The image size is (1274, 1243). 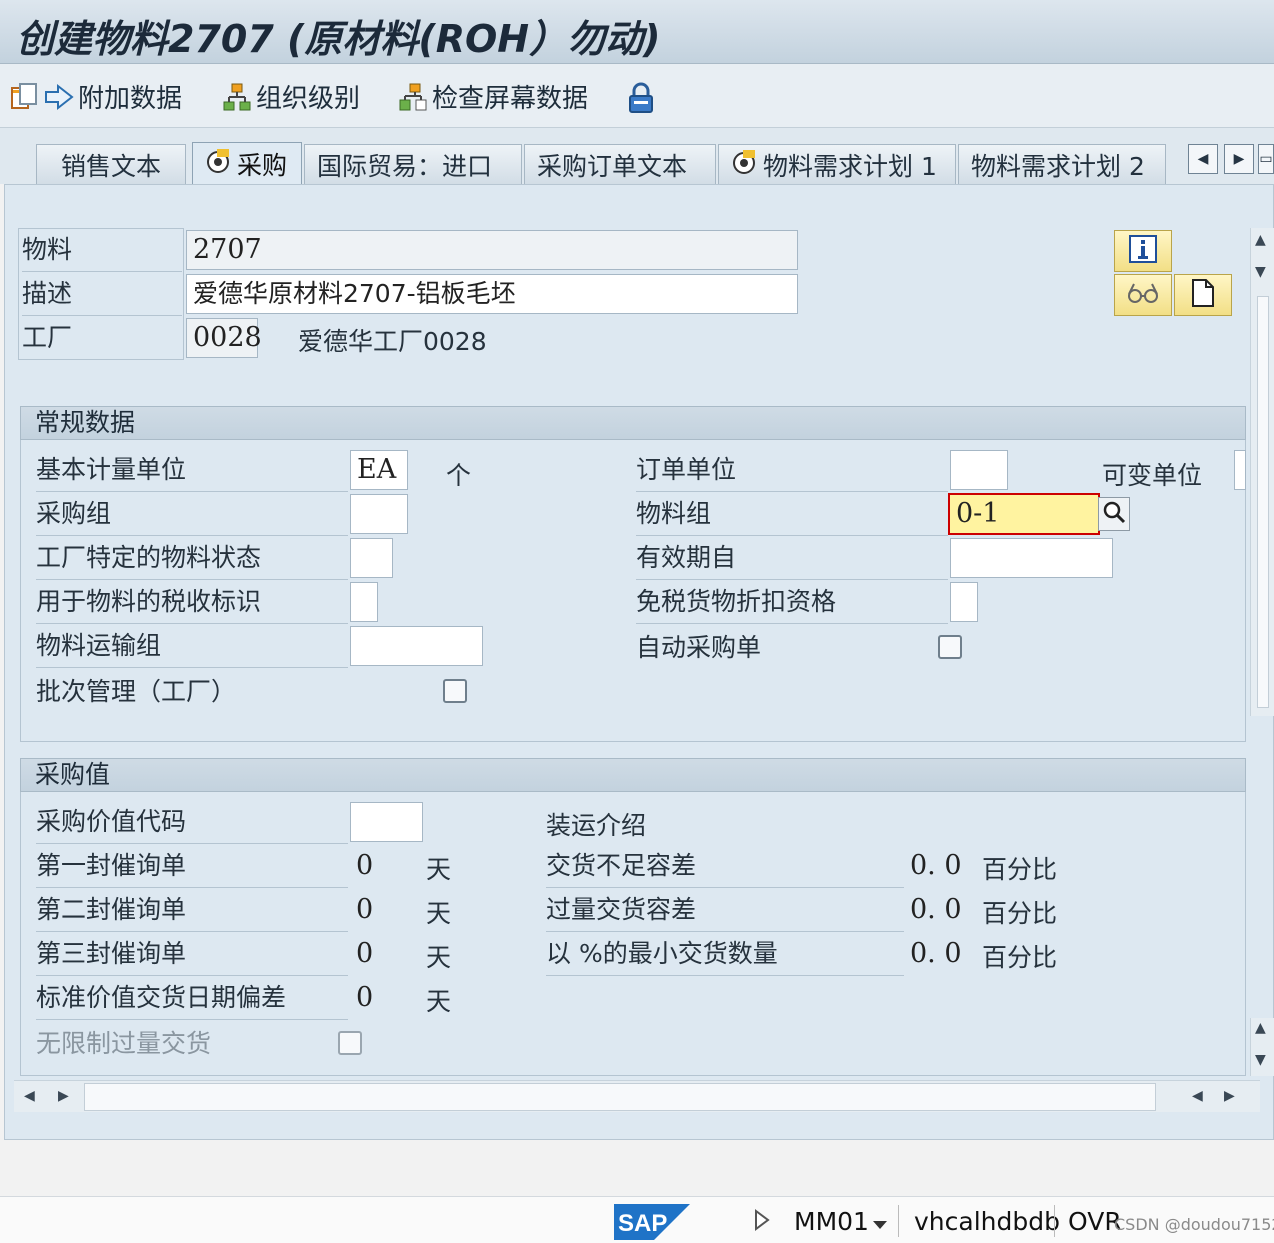 What do you see at coordinates (880, 1224) in the screenshot?
I see `chevron-down-icon` at bounding box center [880, 1224].